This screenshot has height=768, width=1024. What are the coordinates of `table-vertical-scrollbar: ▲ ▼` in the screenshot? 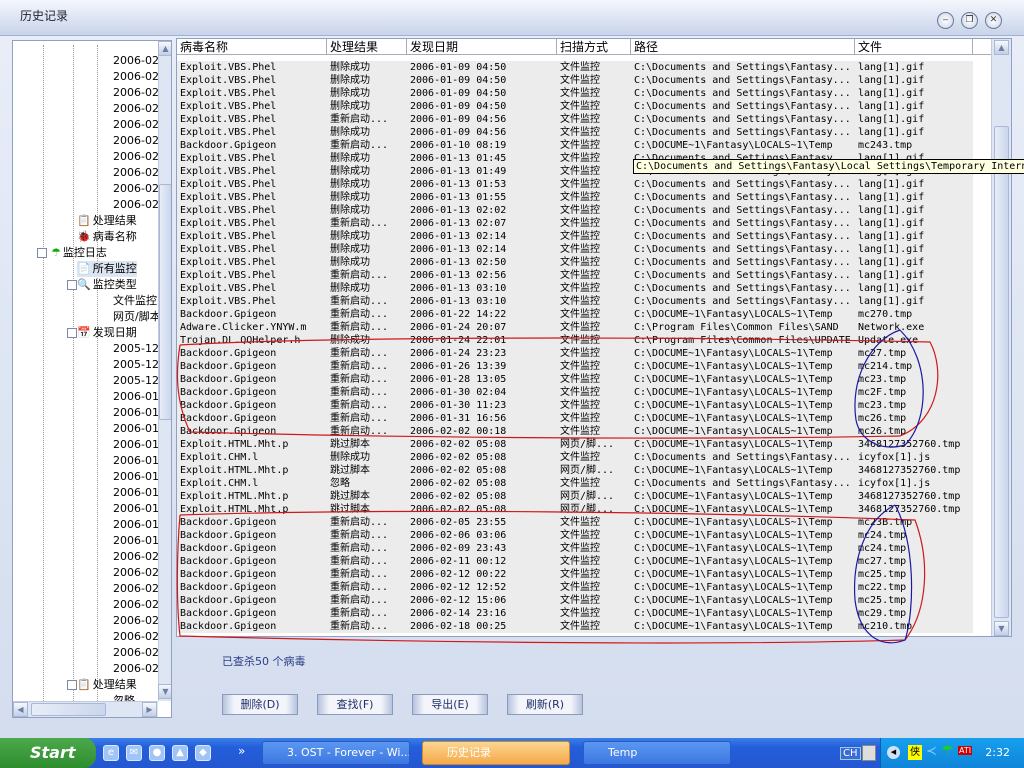 It's located at (1001, 337).